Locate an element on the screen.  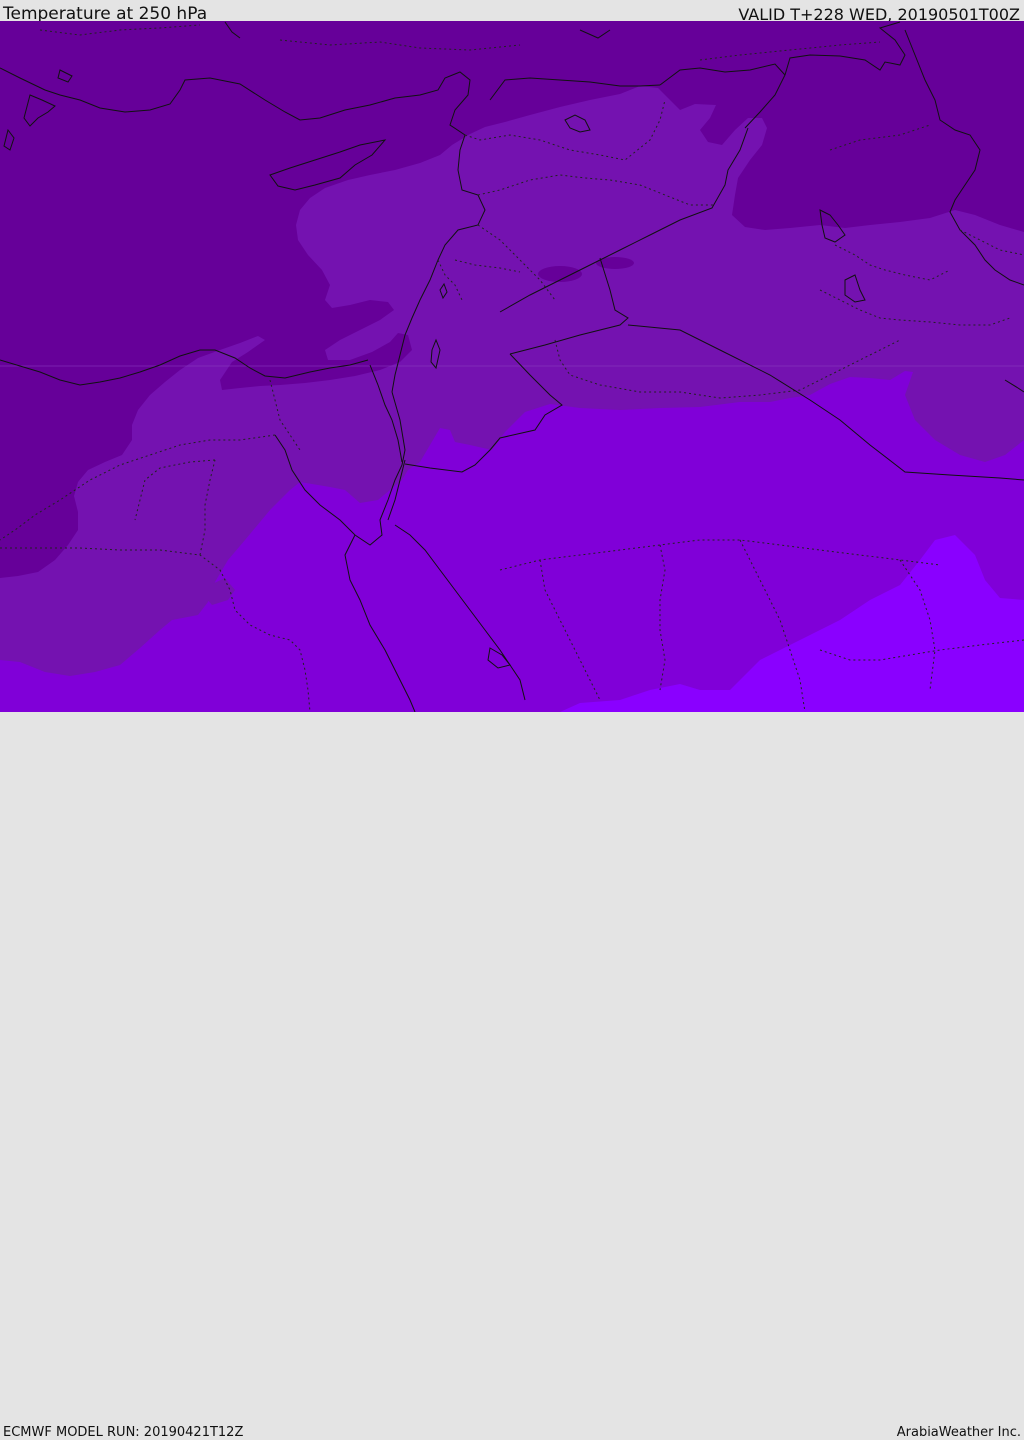
credit-label: ArabiaWeather Inc. is located at coordinates (958, 1432).